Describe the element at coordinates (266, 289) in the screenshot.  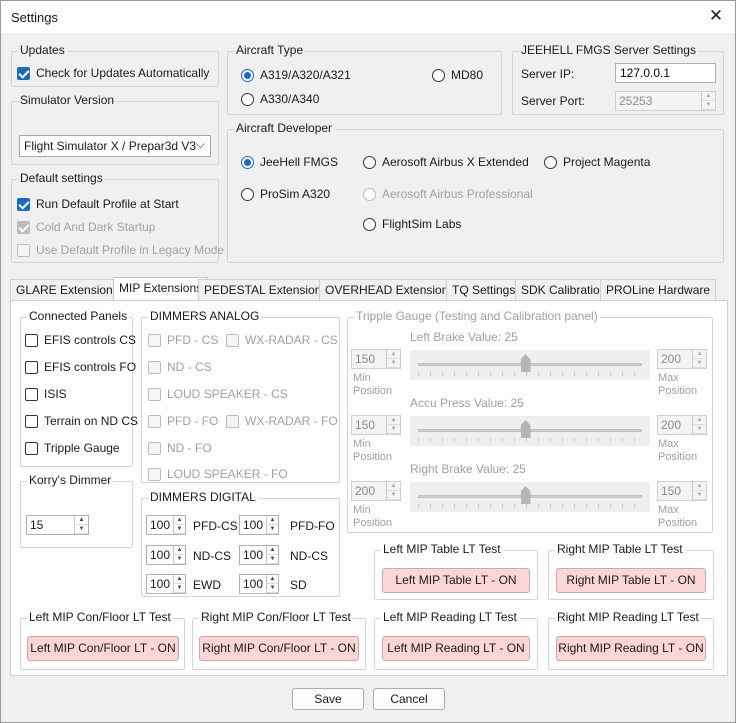
I see `tab-pedestal: PEDESTAL Extensions` at that location.